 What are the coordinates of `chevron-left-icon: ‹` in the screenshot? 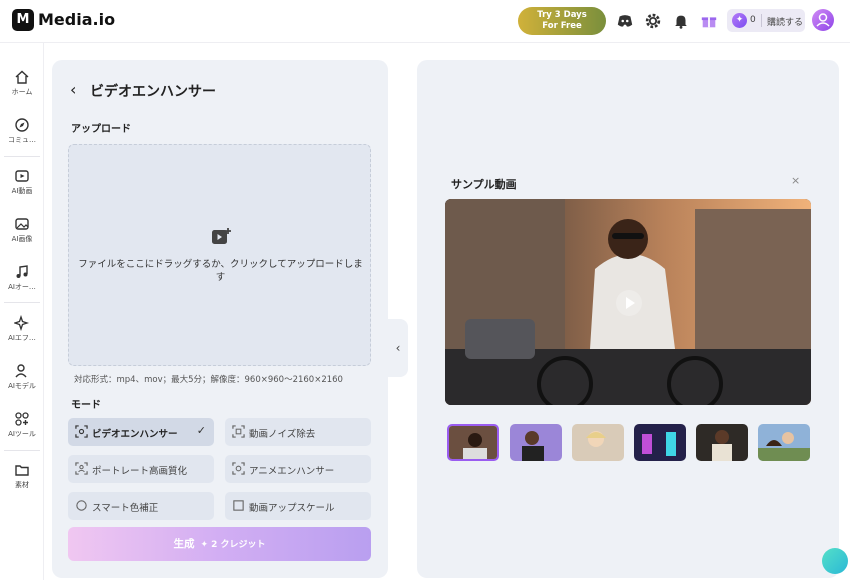 It's located at (398, 348).